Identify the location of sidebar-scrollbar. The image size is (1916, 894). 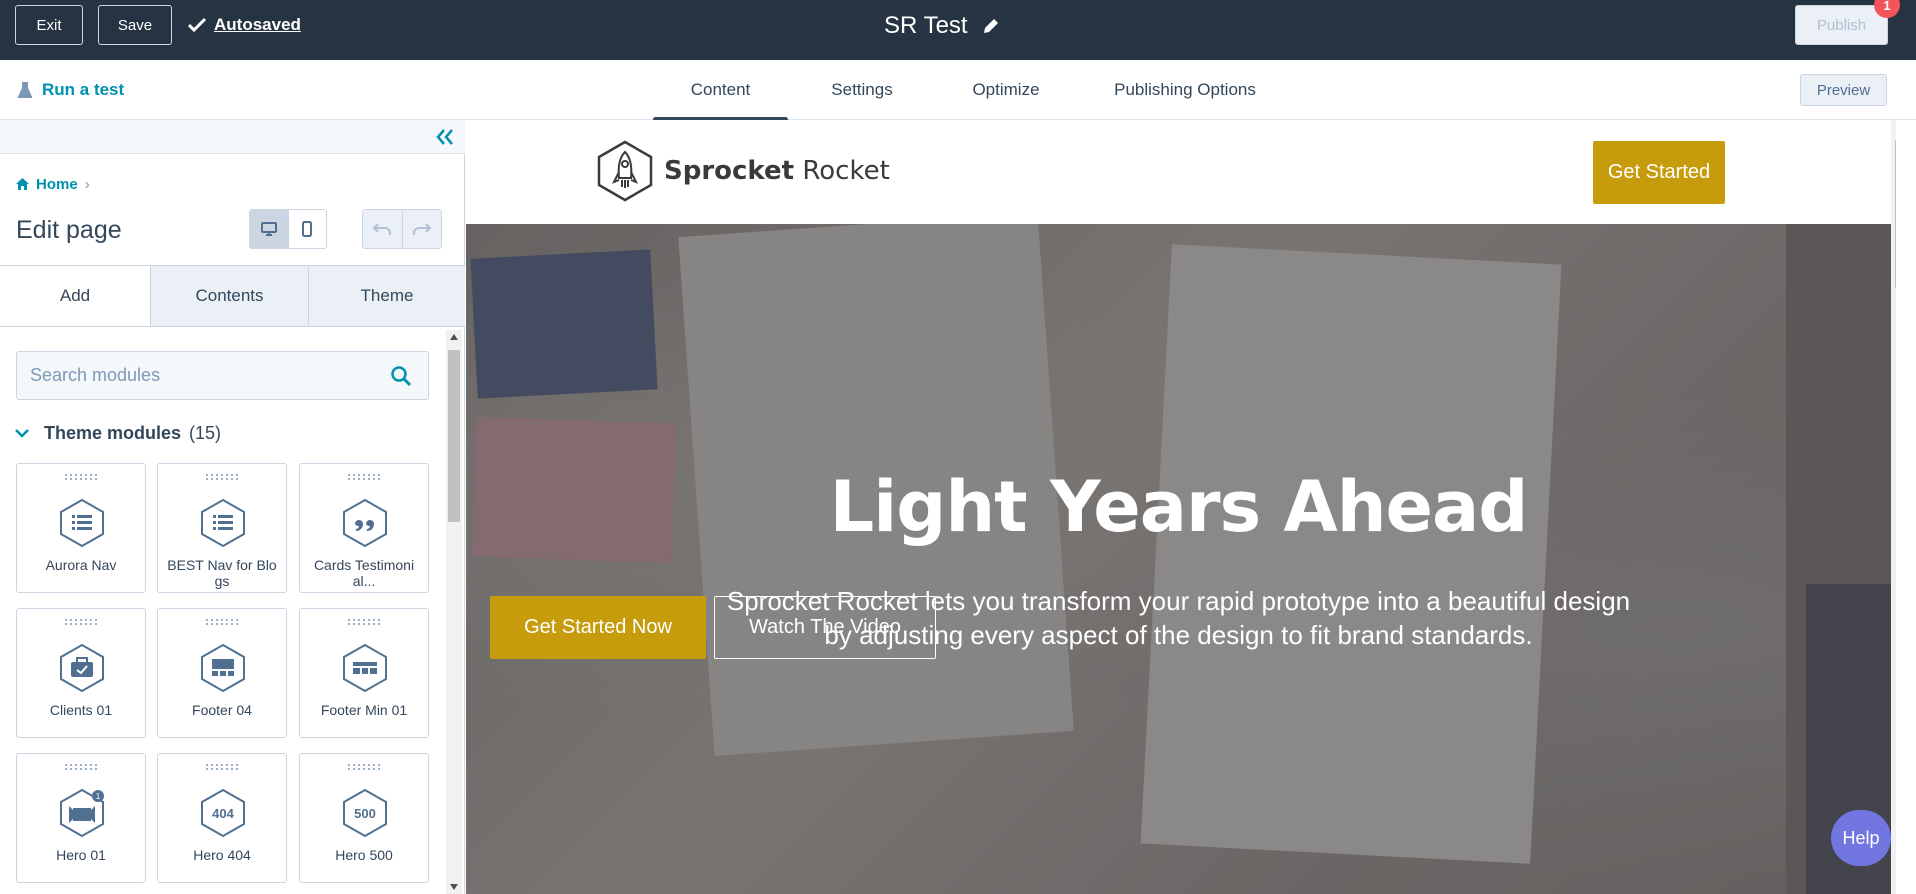
(454, 612).